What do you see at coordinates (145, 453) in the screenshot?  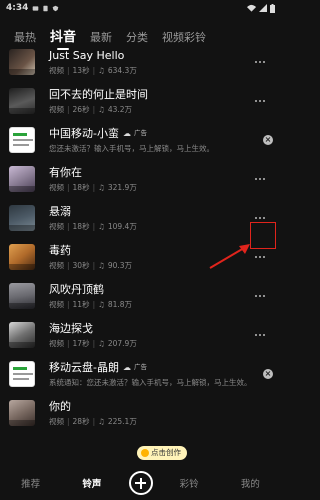 I see `create-icon` at bounding box center [145, 453].